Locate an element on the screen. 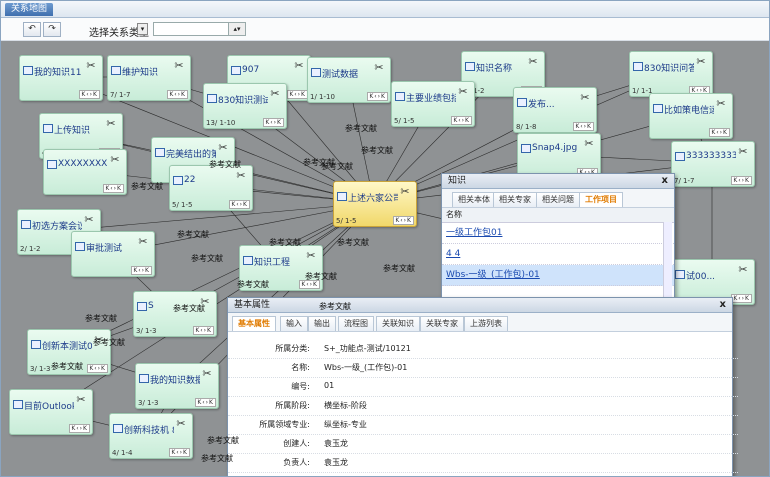  tab-flowchart: 流程图 is located at coordinates (356, 323).